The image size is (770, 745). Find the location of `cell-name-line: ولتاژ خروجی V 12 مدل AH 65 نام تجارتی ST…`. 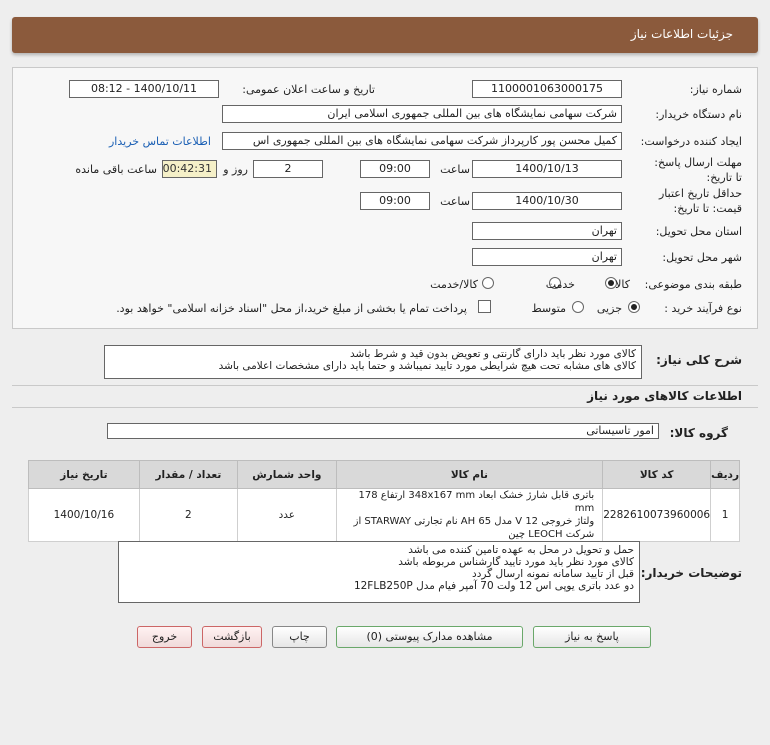

cell-name-line: ولتاژ خروجی V 12 مدل AH 65 نام تجارتی ST… is located at coordinates (474, 521).